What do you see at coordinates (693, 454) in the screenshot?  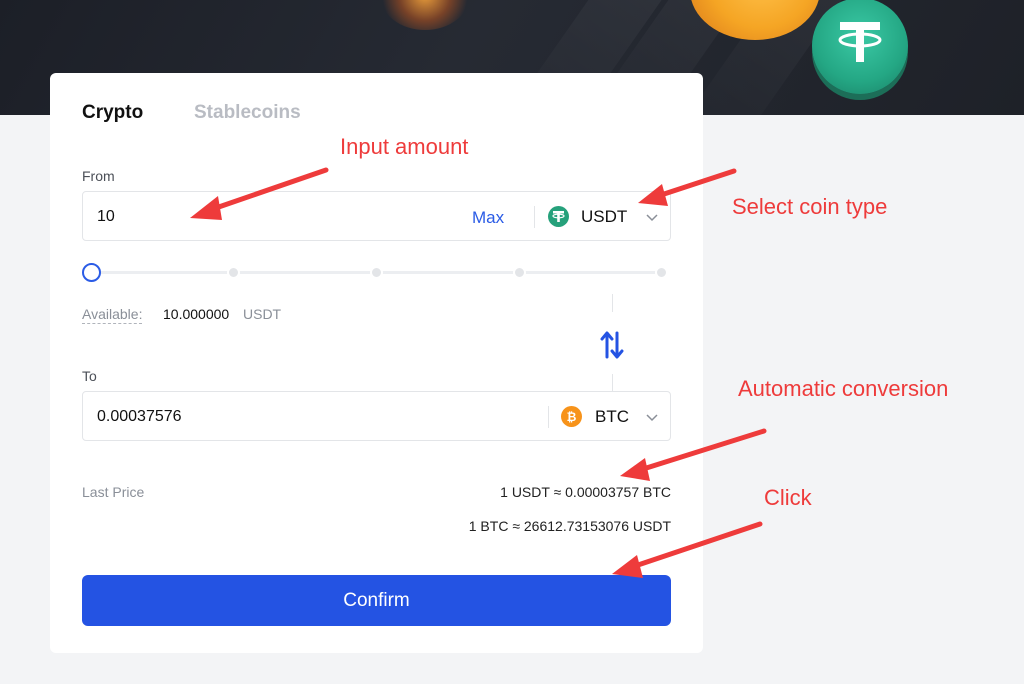 I see `arrow-automatic-conversion` at bounding box center [693, 454].